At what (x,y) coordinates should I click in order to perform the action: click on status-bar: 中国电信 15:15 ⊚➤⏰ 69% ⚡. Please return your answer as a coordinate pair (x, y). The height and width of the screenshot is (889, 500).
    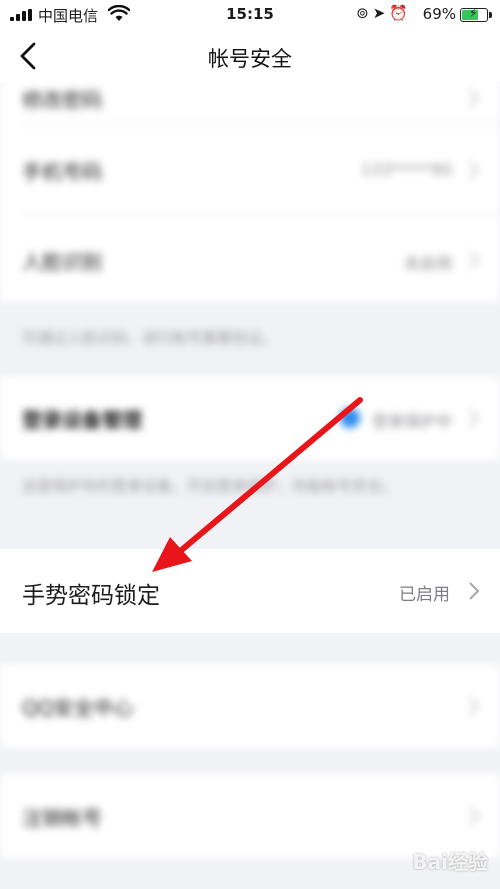
    Looking at the image, I should click on (250, 15).